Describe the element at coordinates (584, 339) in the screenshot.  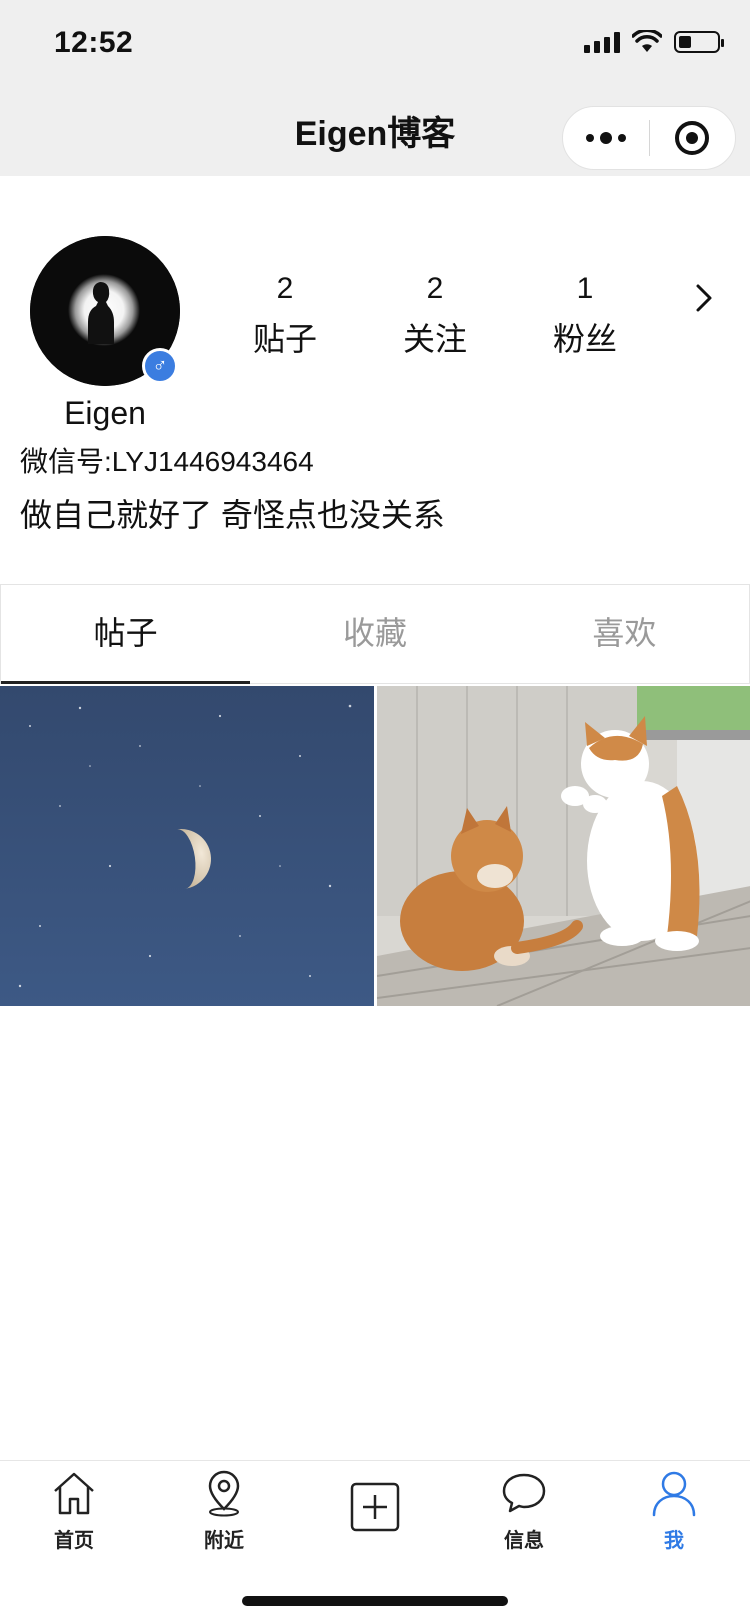
I see `stat-label: 粉丝` at that location.